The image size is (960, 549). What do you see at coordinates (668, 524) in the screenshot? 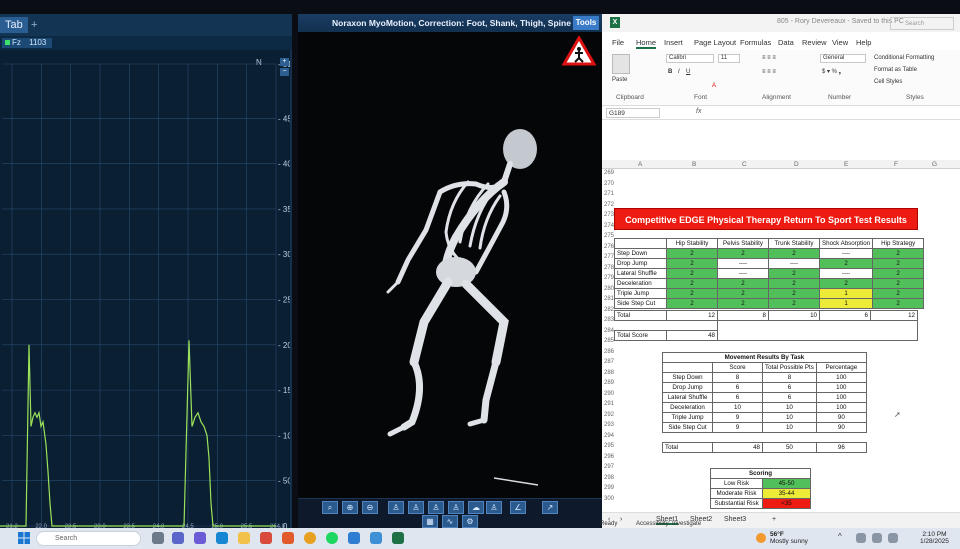
I see `status-accessibility: Accessibility: Investigate` at bounding box center [668, 524].